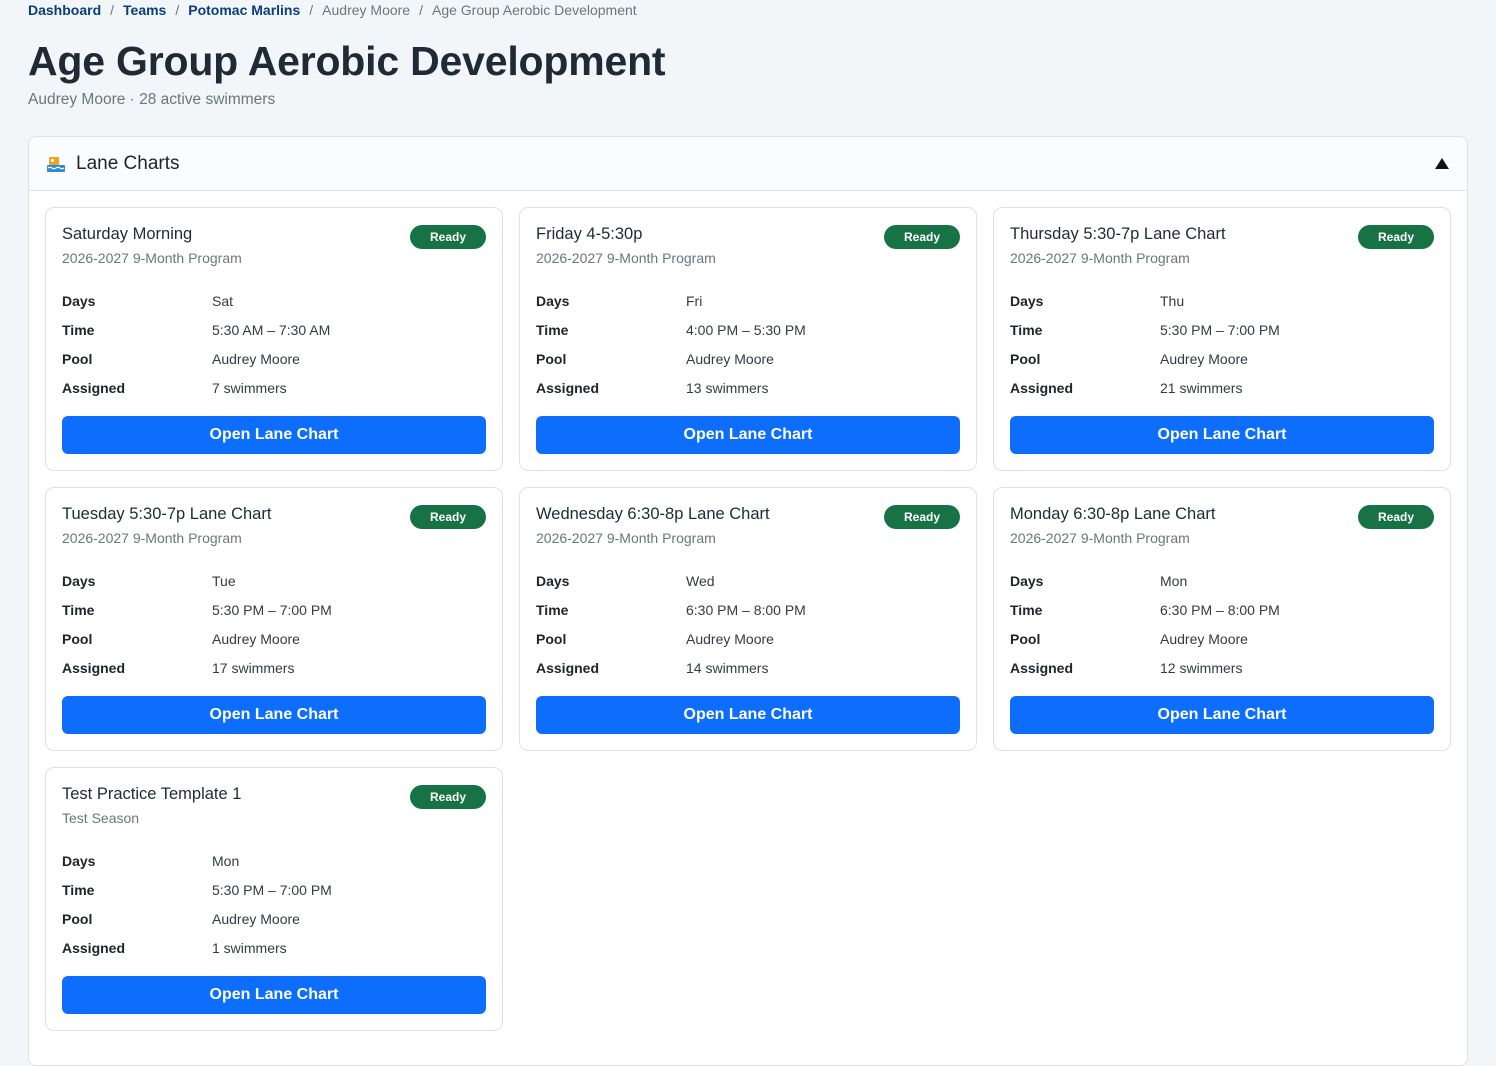 The height and width of the screenshot is (1066, 1496). What do you see at coordinates (748, 580) in the screenshot?
I see `detail-row-days: Days Wed` at bounding box center [748, 580].